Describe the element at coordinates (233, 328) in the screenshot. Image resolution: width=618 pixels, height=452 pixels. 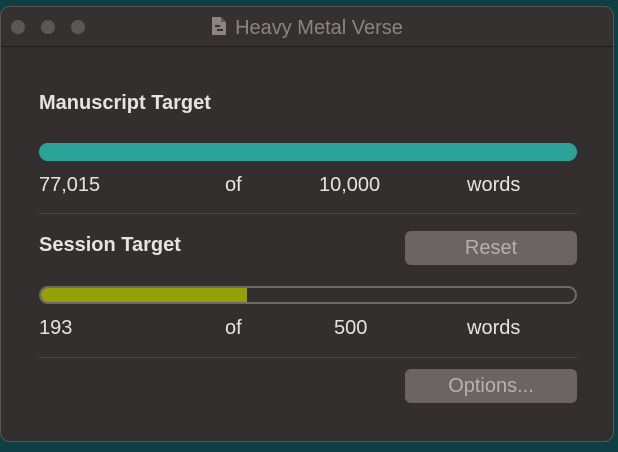
I see `session-of-label: of` at that location.